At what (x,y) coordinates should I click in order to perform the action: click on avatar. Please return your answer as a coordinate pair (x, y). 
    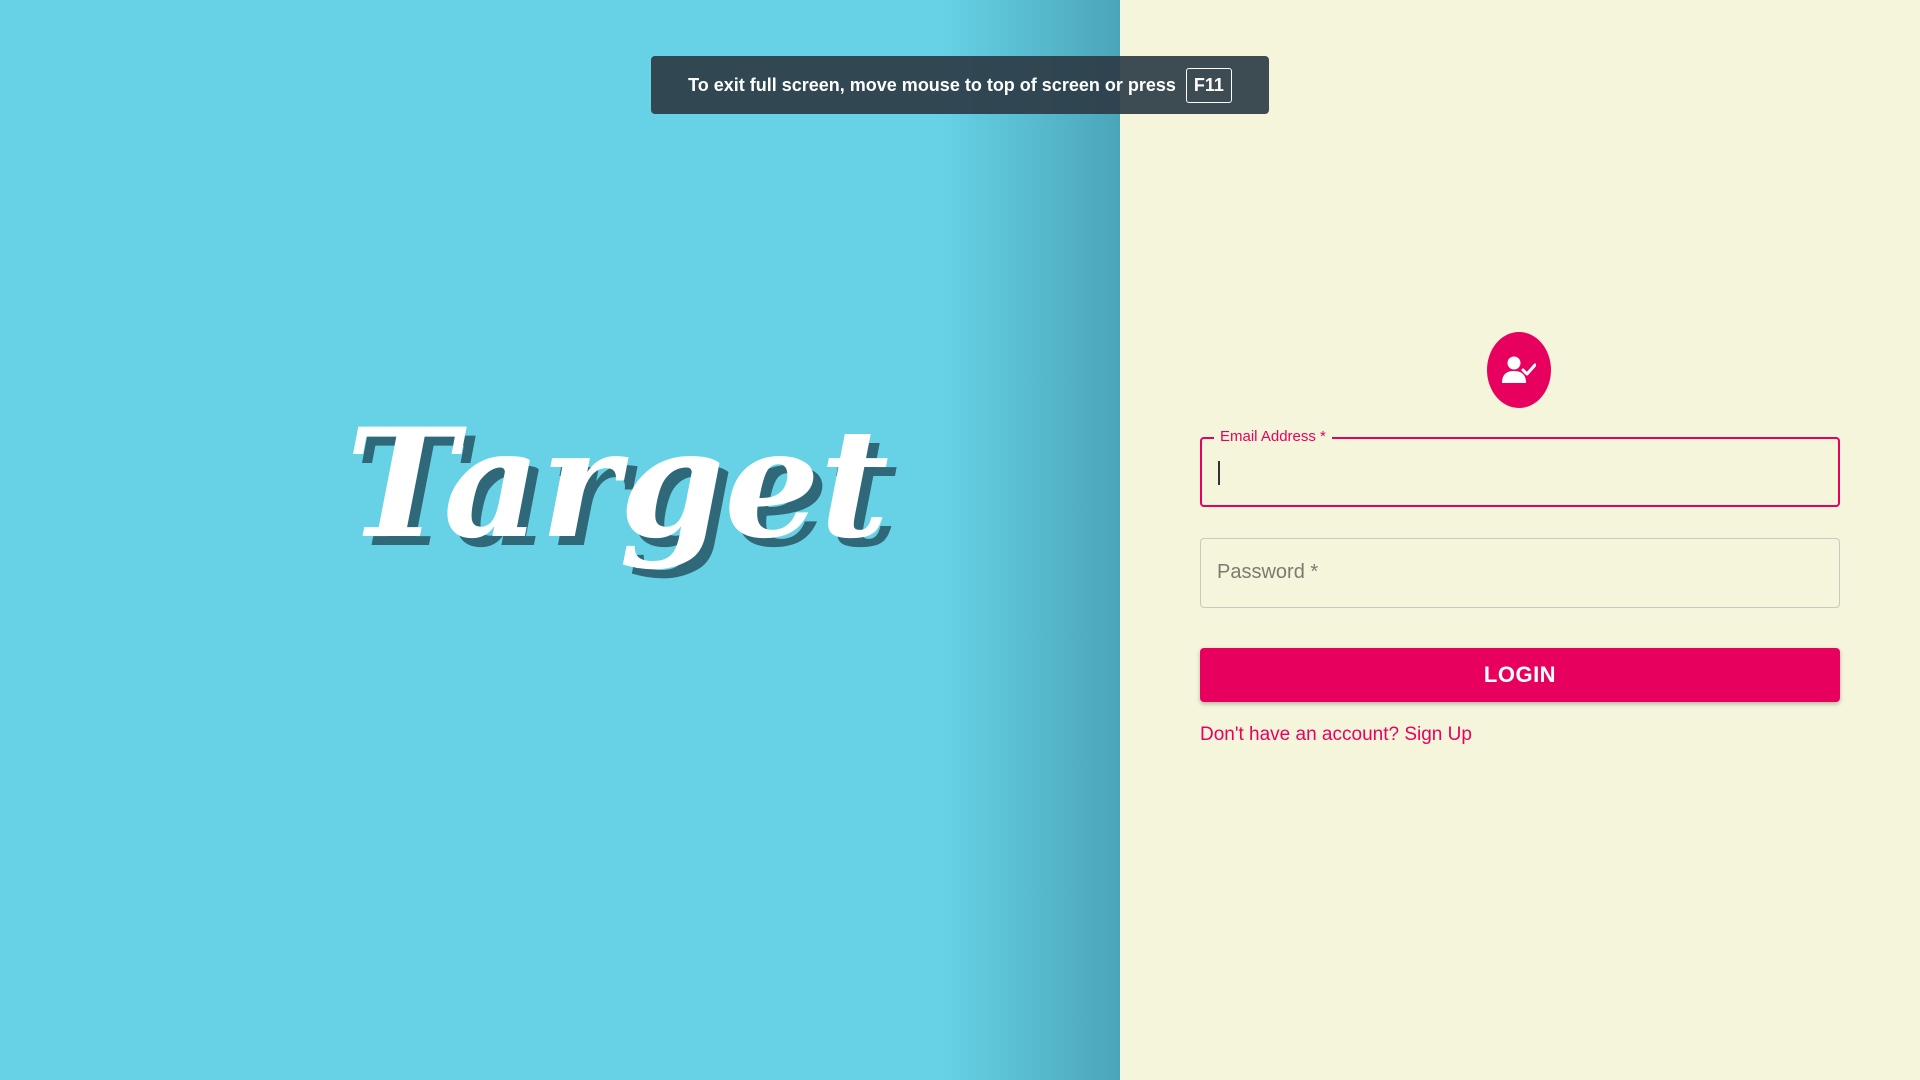
    Looking at the image, I should click on (1519, 370).